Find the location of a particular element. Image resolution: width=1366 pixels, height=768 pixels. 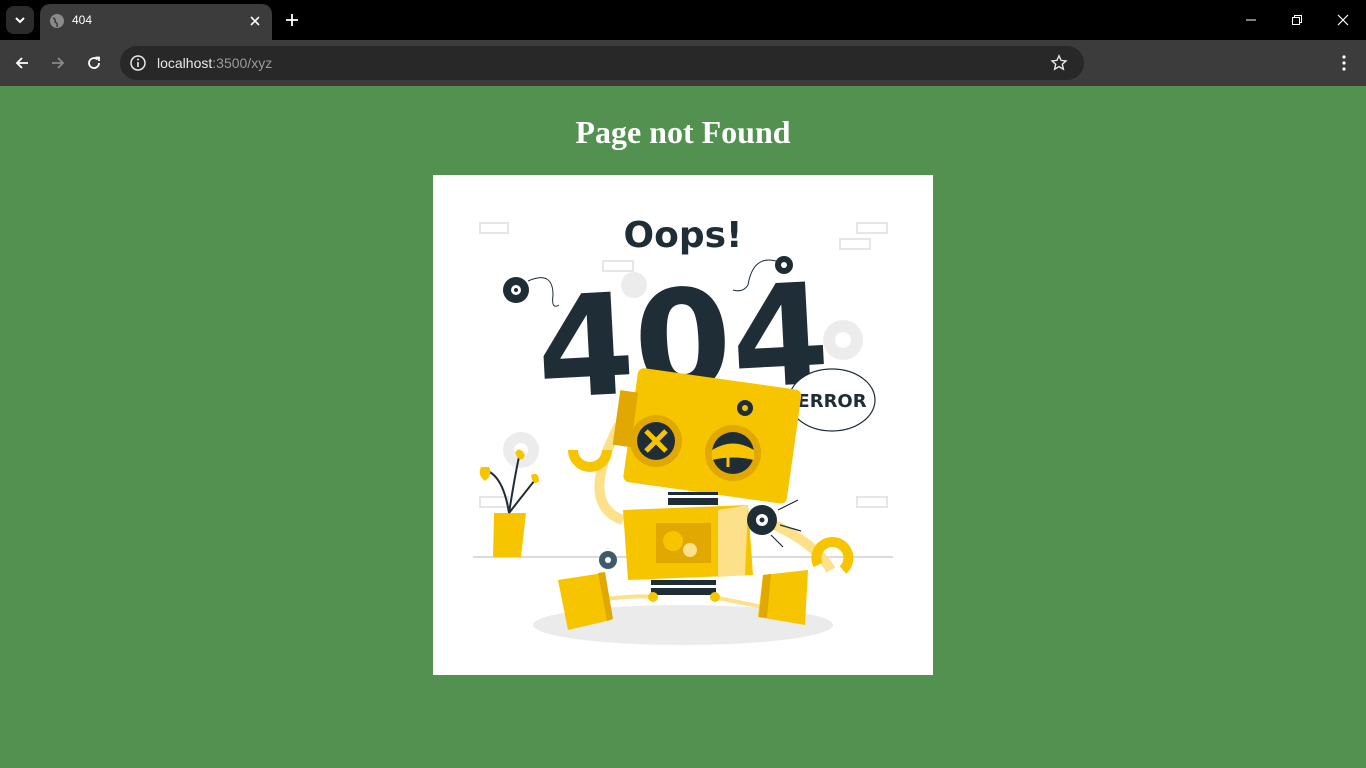

plant-vase is located at coordinates (509, 503).